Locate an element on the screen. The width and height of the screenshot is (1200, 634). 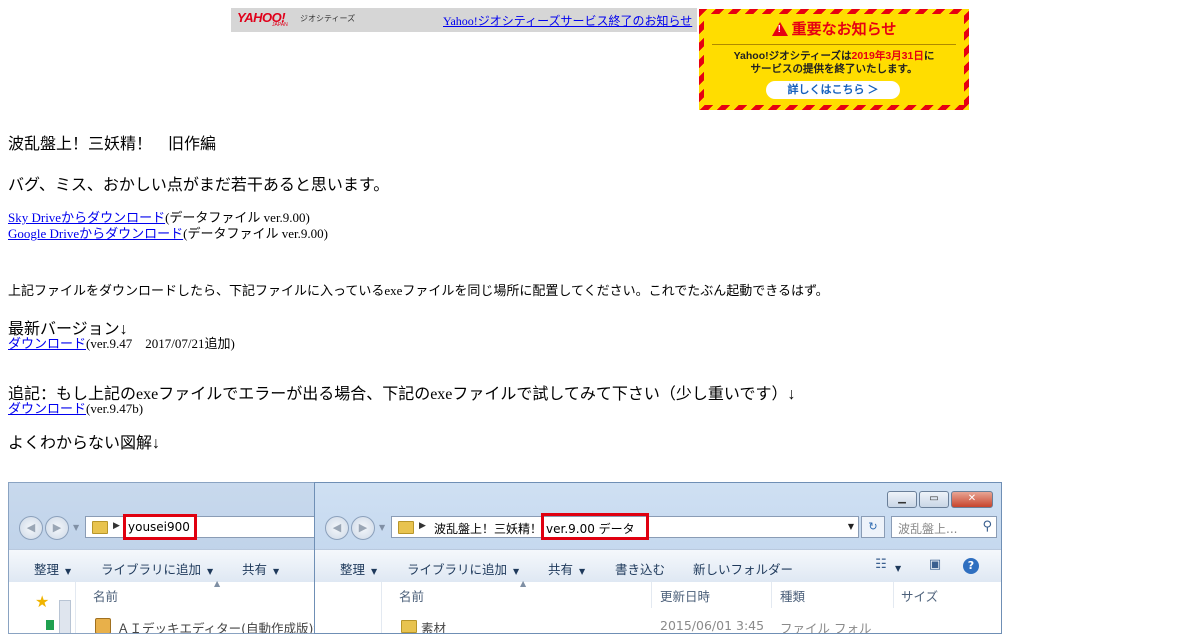
navigation-pane: ★ is located at coordinates (42, 607).